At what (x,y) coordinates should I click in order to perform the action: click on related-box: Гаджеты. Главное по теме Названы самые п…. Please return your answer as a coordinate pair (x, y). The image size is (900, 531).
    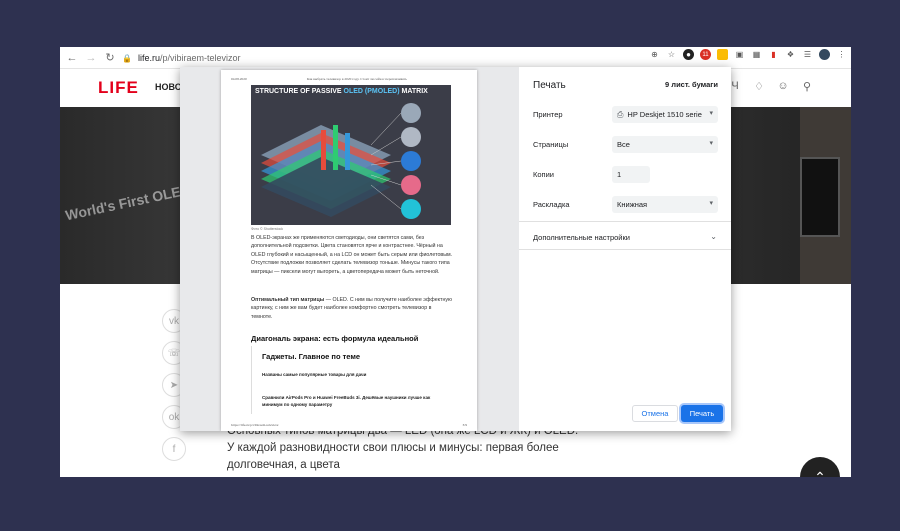
    Looking at the image, I should click on (351, 380).